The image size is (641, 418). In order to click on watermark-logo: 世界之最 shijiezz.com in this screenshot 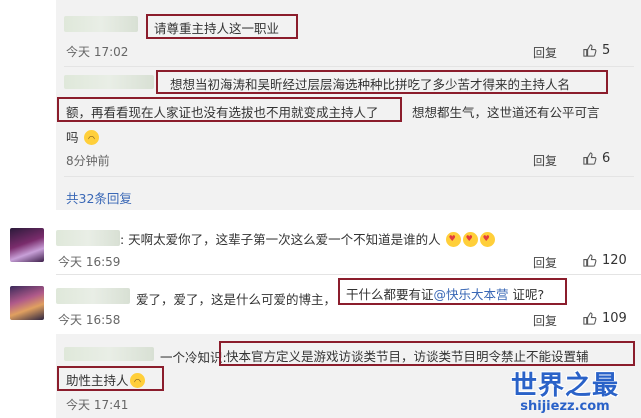, I will do `click(565, 394)`.